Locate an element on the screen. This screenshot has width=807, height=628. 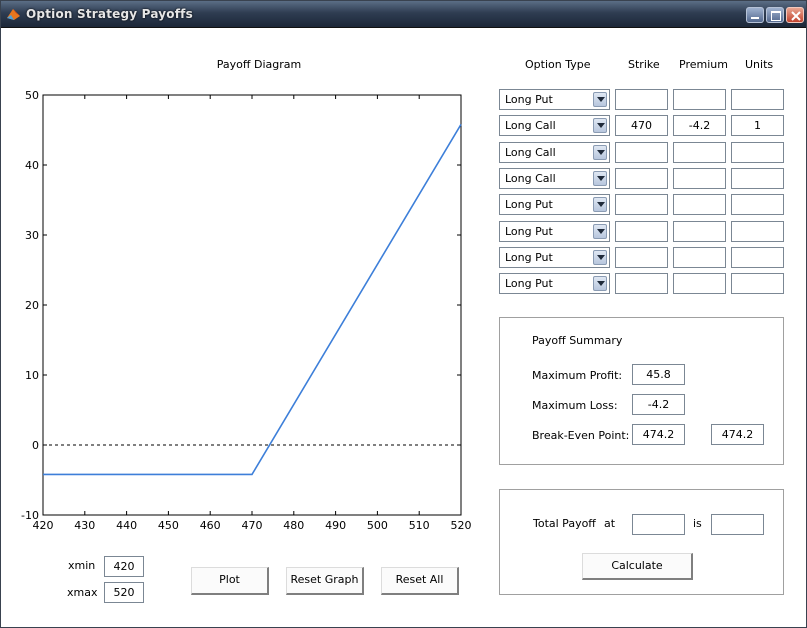
breakeven-label: Break-Even Point: is located at coordinates (581, 435).